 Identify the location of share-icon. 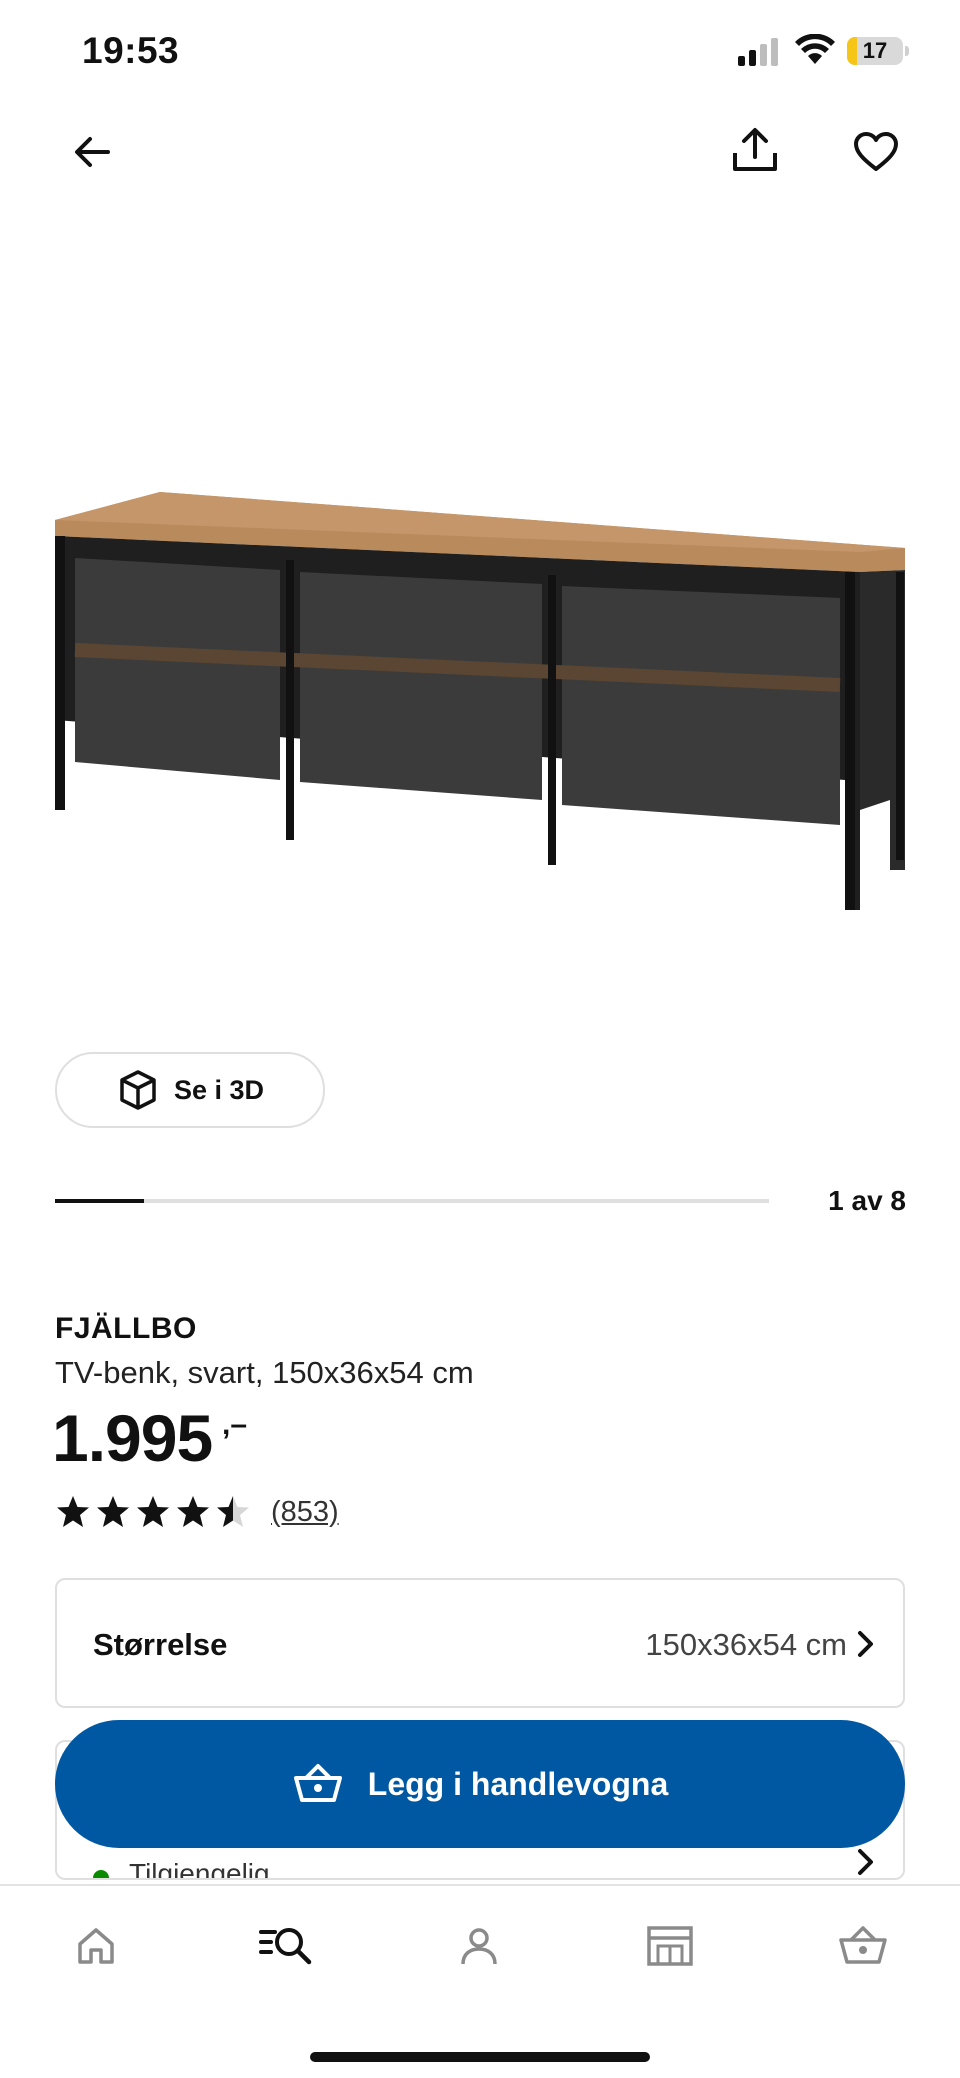
(755, 149).